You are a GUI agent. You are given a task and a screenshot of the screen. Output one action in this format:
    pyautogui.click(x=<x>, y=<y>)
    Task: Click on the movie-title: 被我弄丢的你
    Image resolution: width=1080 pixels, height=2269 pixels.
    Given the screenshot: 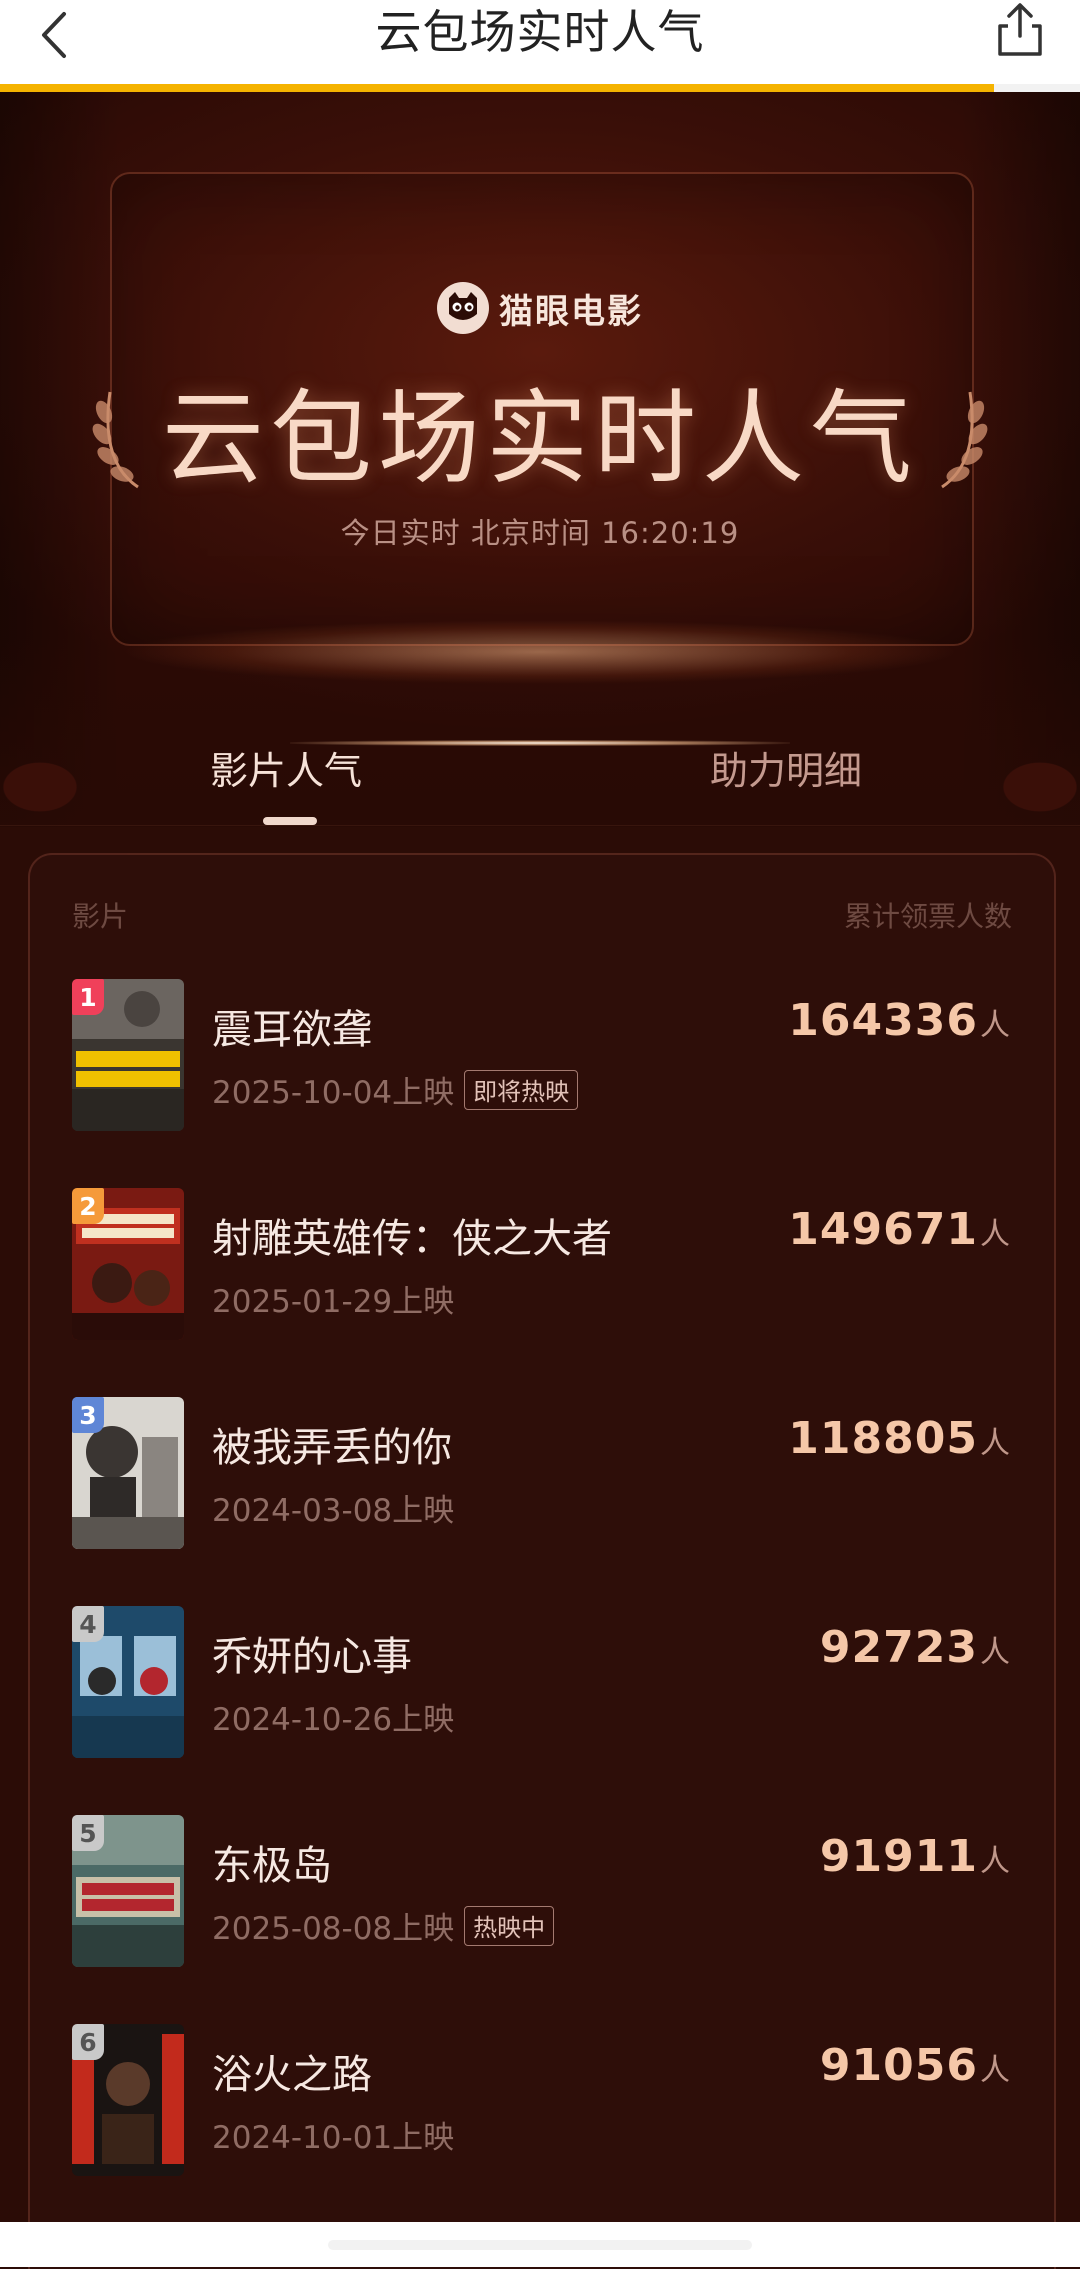 What is the action you would take?
    pyautogui.click(x=332, y=1448)
    